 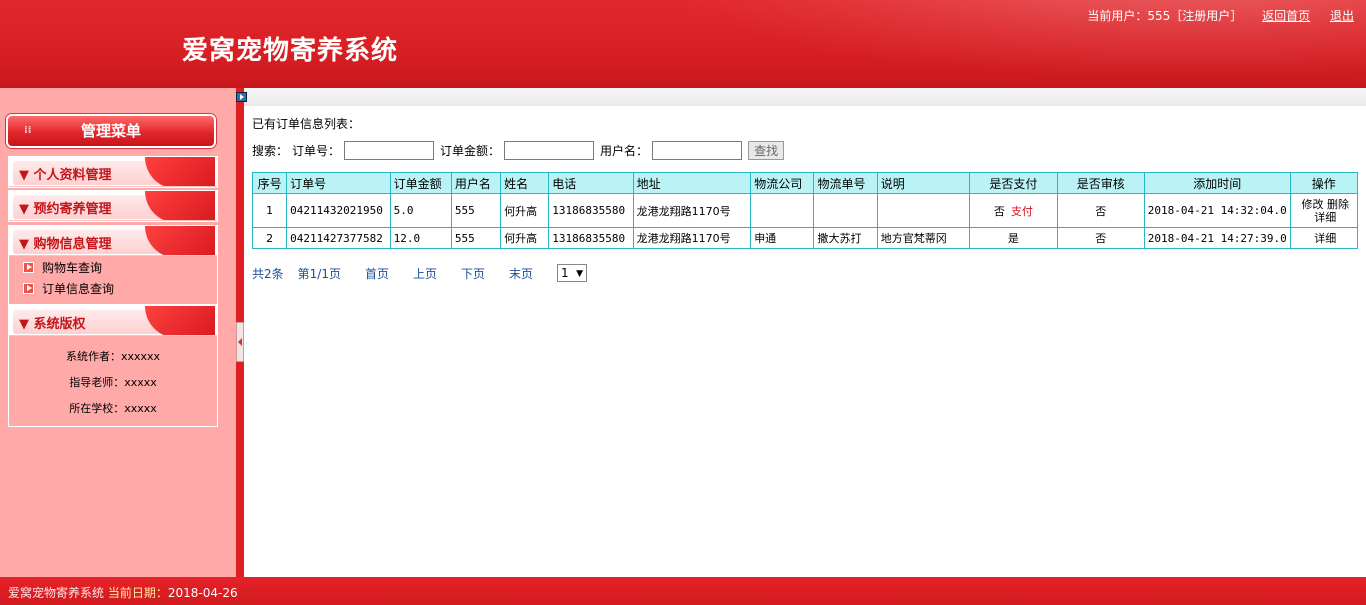 I want to click on menu-title-label: 管理菜单, so click(x=110, y=131).